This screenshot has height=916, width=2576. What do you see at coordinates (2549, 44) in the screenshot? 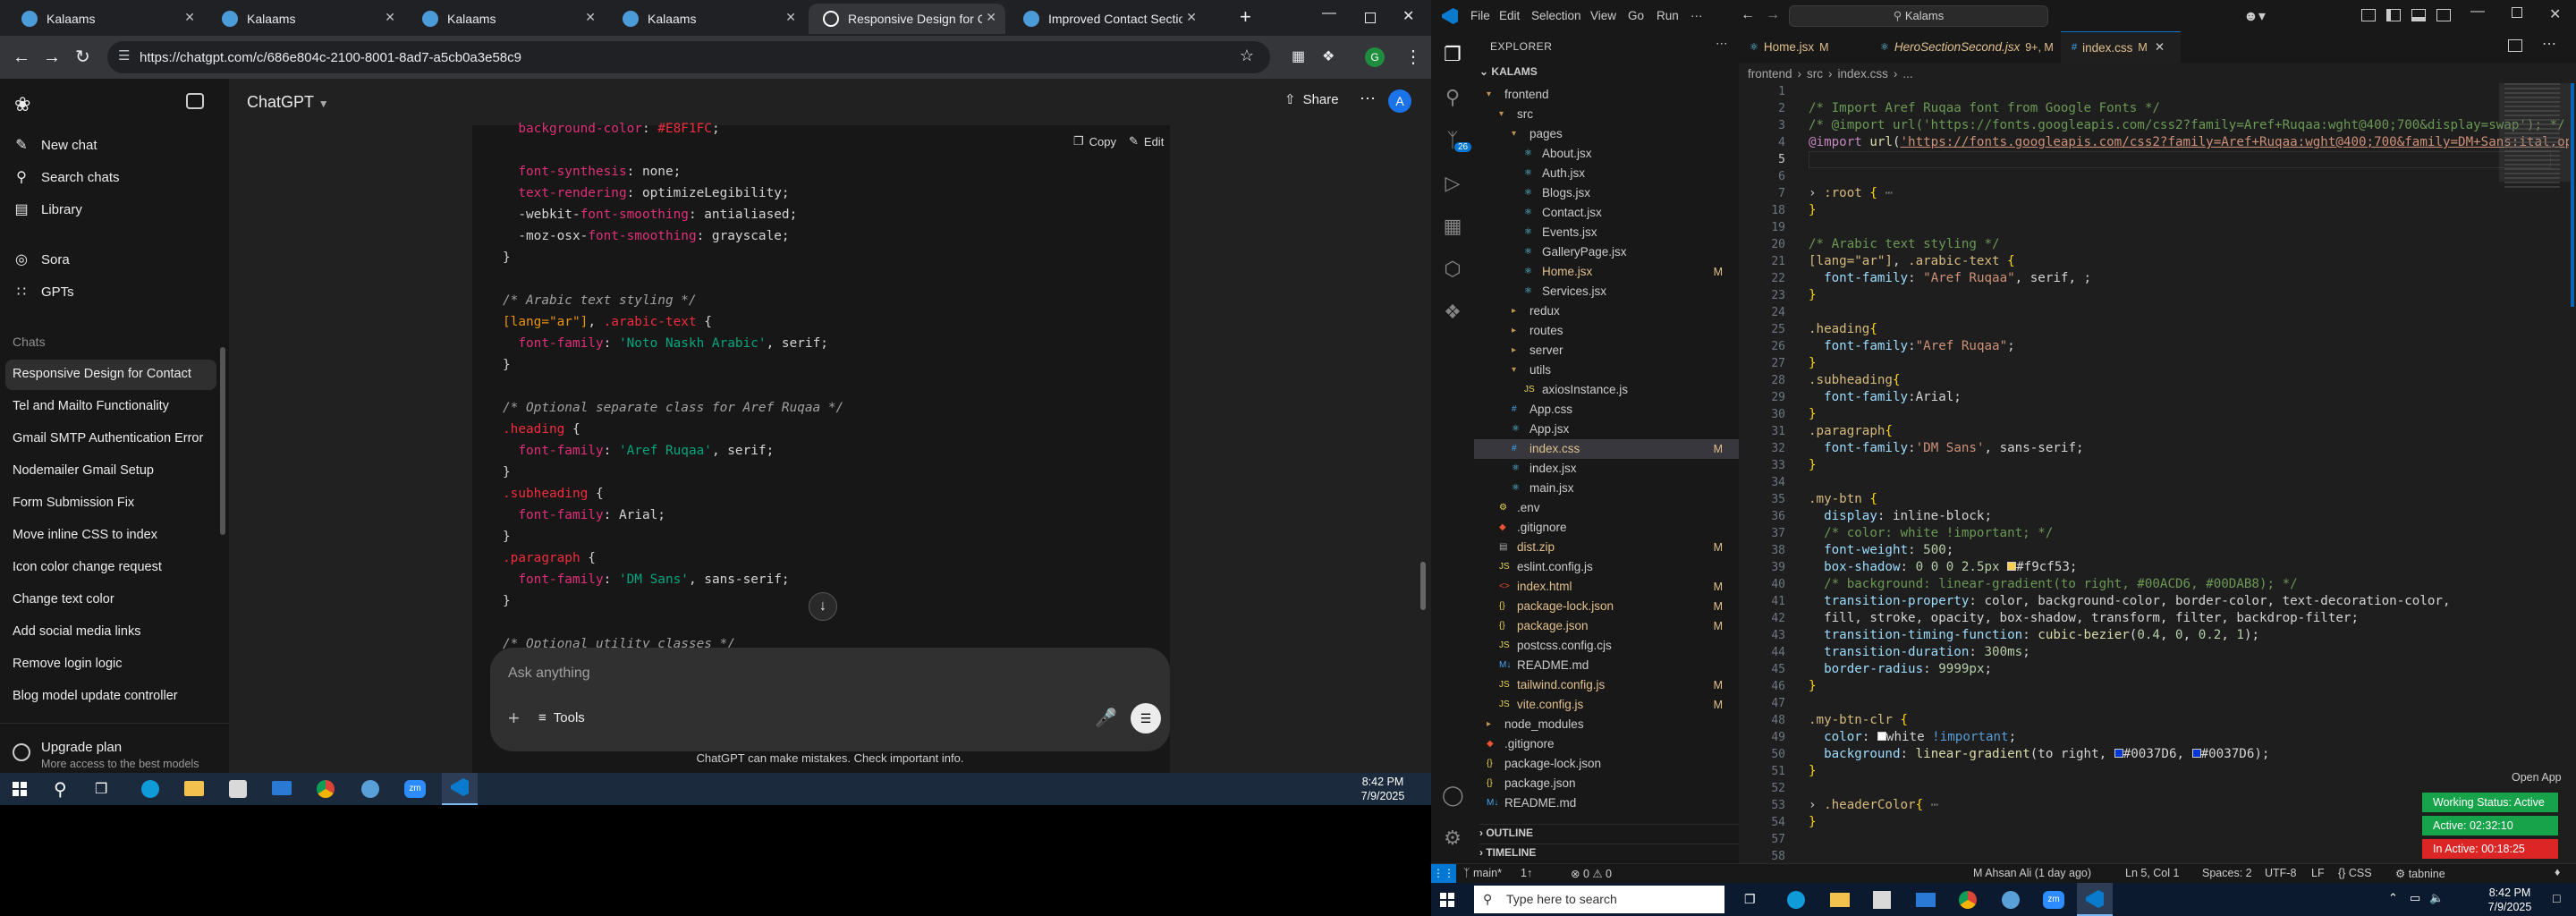
I see `editor-more-icon: ⋯` at bounding box center [2549, 44].